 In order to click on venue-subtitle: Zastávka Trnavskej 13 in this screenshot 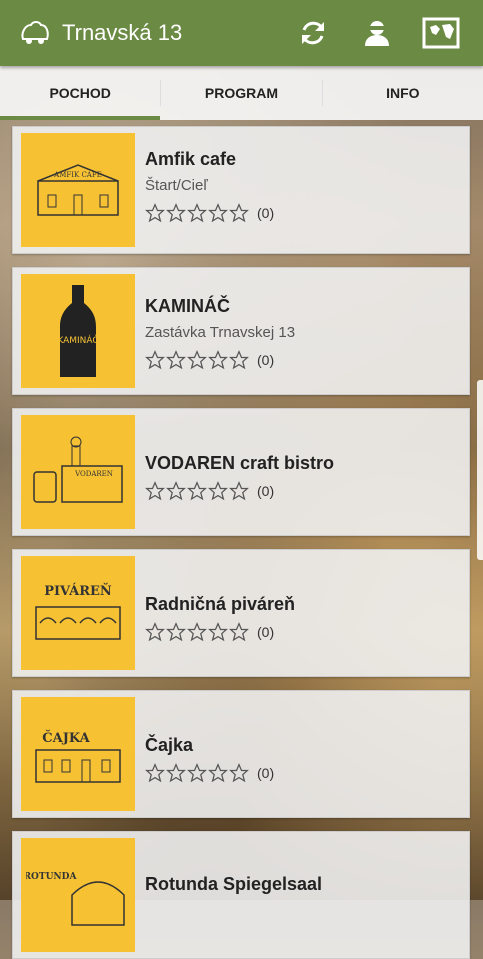, I will do `click(220, 332)`.